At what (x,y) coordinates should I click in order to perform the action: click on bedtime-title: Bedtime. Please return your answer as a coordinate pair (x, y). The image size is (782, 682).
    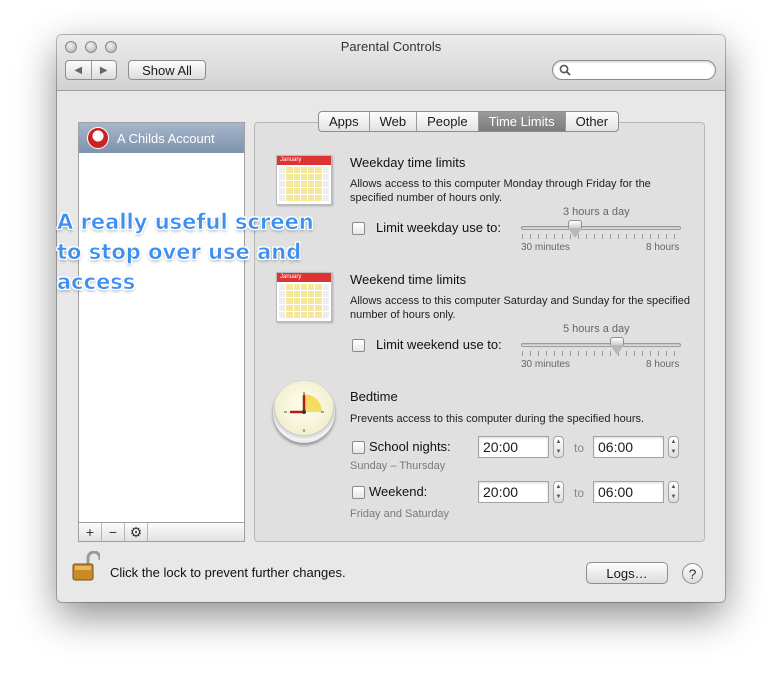
    Looking at the image, I should click on (374, 396).